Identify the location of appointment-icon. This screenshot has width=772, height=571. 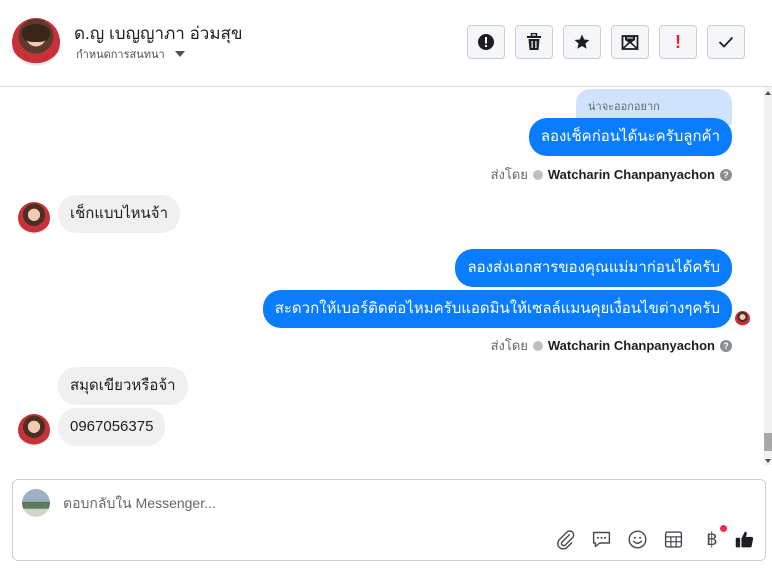
(673, 539).